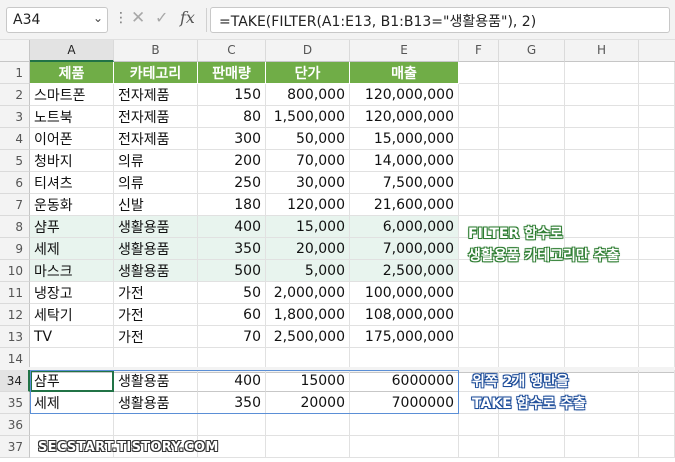  I want to click on column-header-b: B, so click(156, 51).